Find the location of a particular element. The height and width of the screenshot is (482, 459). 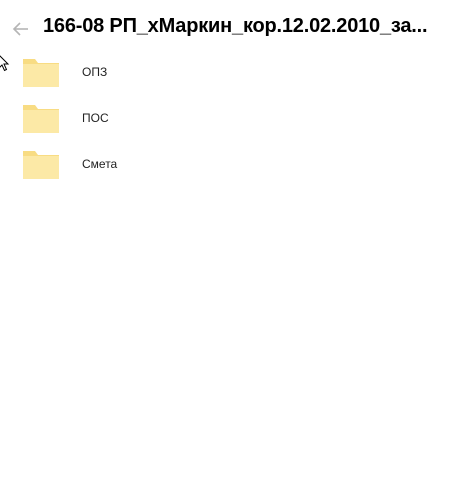

folder-item-smeta: Смета is located at coordinates (122, 164).